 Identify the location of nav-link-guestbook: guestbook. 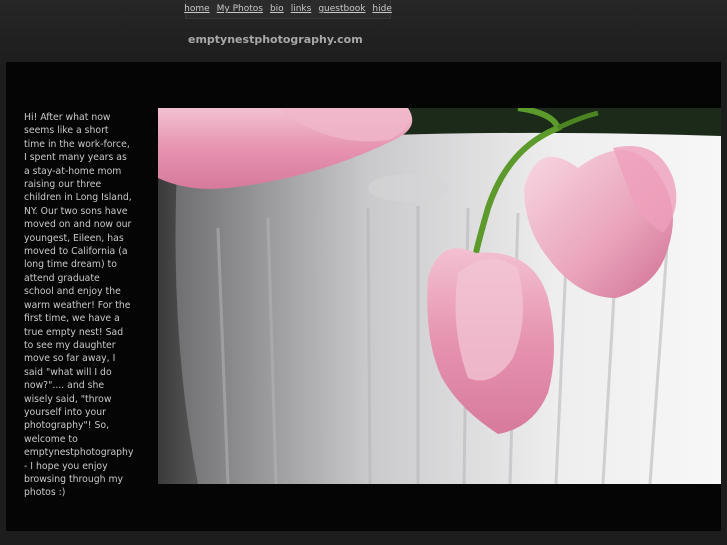
(341, 9).